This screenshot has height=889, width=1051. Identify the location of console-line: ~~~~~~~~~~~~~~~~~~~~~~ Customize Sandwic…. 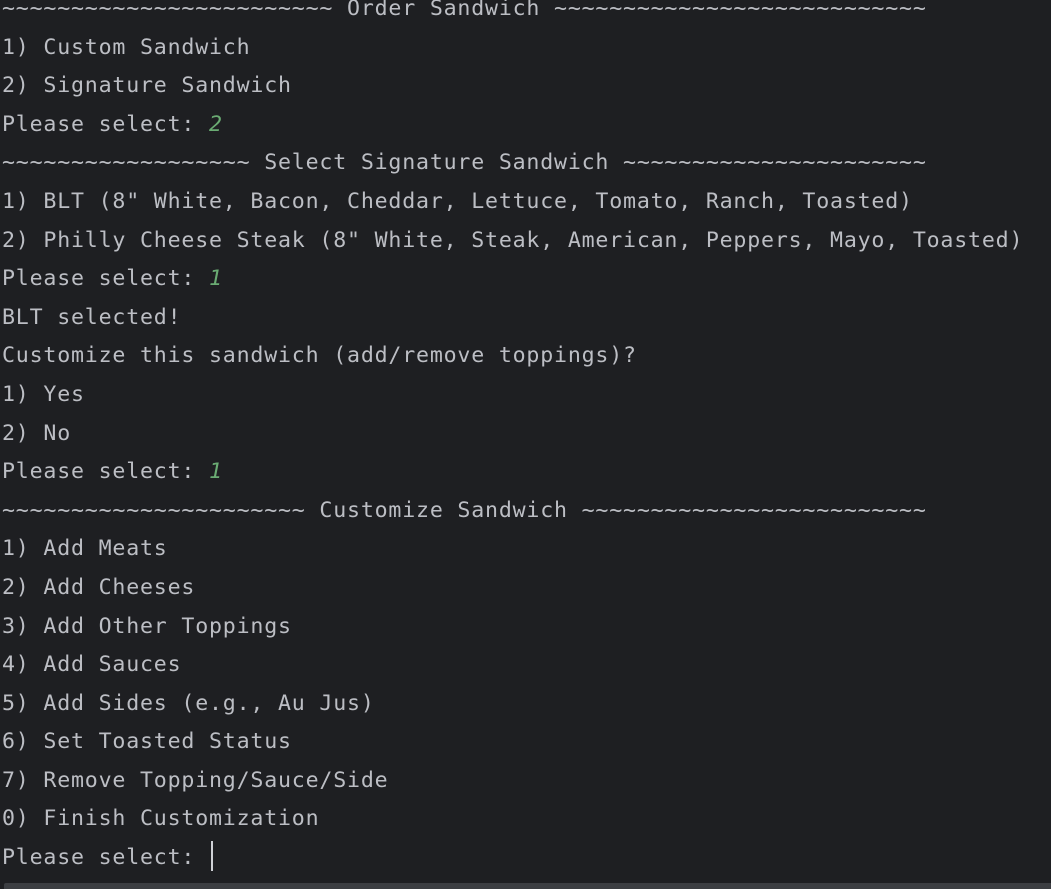
(464, 510).